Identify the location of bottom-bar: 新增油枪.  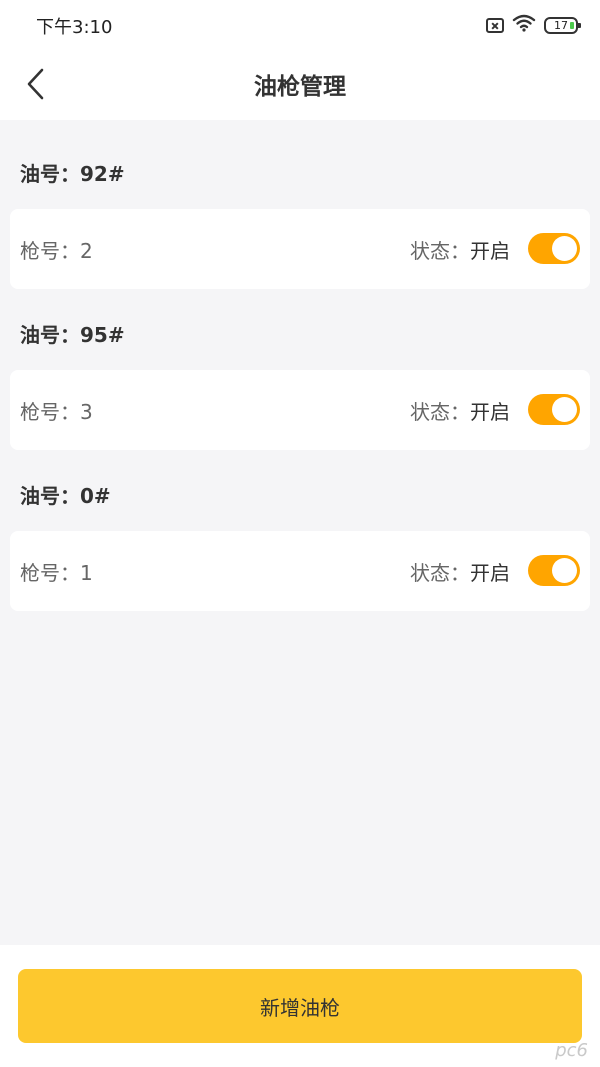
(300, 1006).